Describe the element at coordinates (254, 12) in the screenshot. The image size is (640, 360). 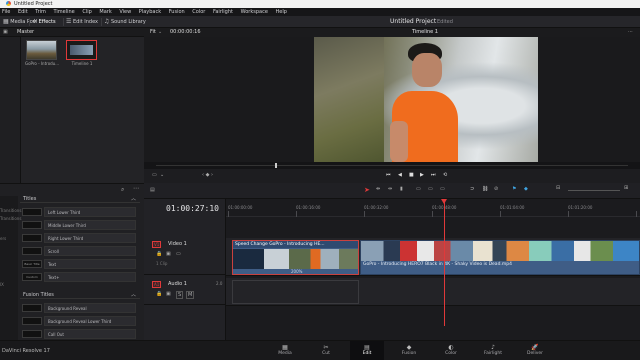
I see `menu-item-workspace: Workspace` at that location.